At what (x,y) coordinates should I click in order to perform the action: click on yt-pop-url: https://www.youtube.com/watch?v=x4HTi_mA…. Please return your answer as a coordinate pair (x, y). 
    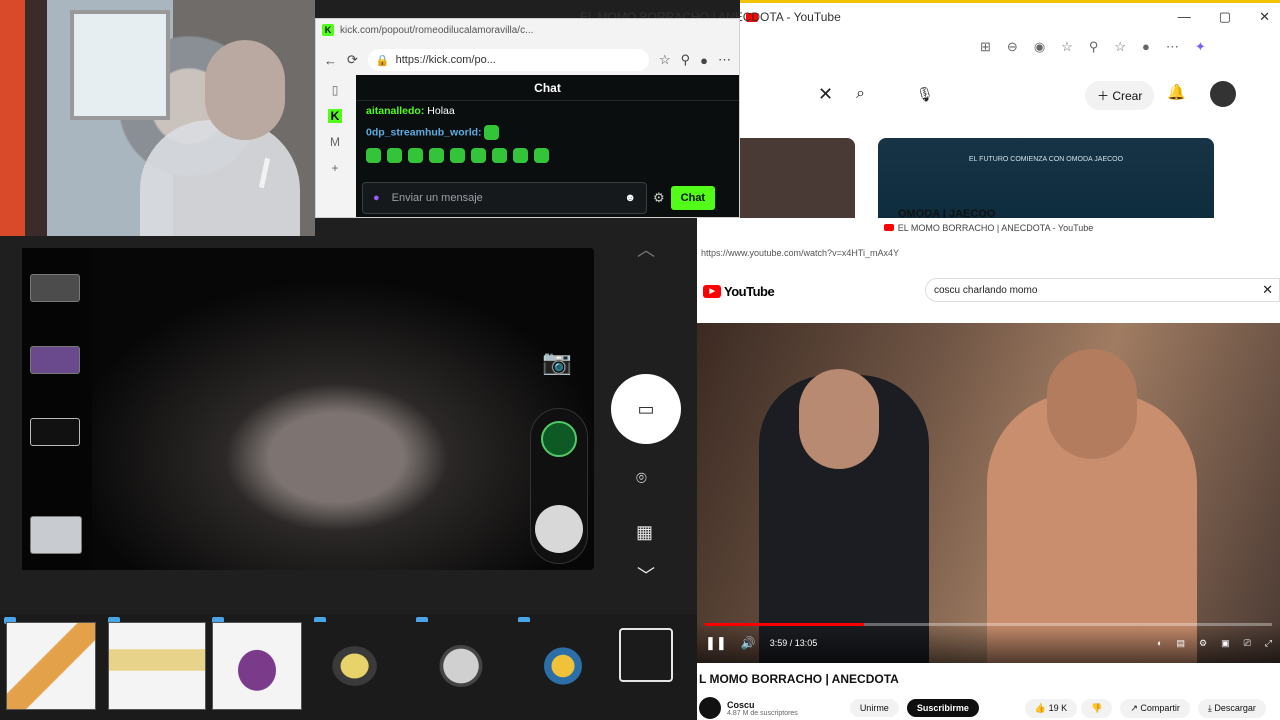
    Looking at the image, I should click on (800, 253).